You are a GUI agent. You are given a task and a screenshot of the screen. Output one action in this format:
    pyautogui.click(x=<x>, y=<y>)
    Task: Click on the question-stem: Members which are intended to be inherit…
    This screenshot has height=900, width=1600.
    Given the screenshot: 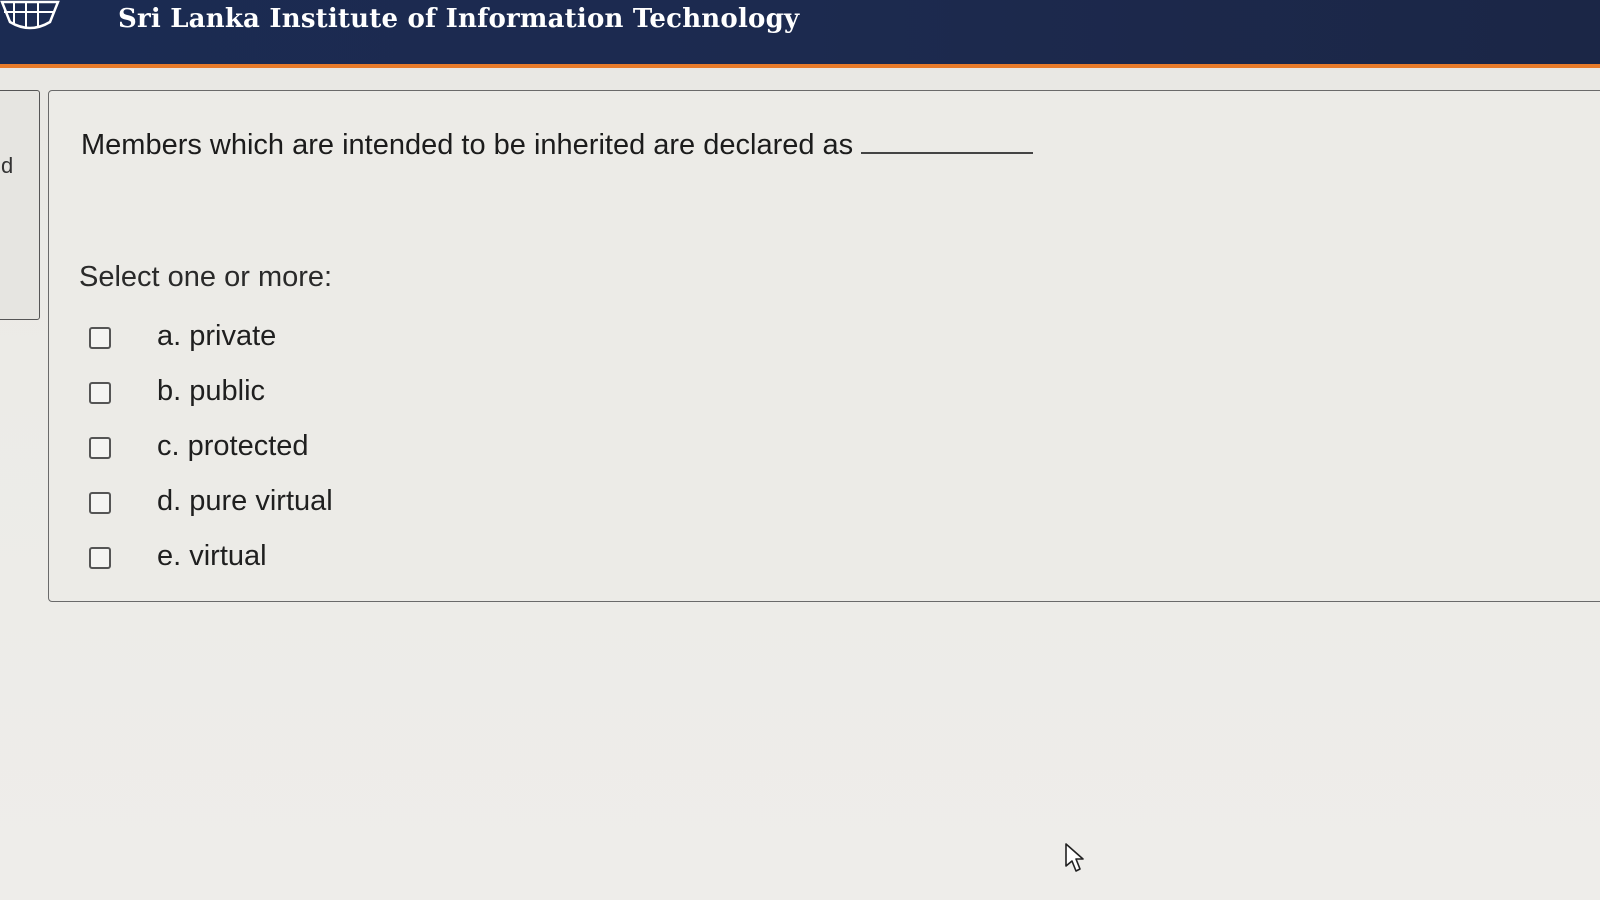 What is the action you would take?
    pyautogui.click(x=467, y=145)
    